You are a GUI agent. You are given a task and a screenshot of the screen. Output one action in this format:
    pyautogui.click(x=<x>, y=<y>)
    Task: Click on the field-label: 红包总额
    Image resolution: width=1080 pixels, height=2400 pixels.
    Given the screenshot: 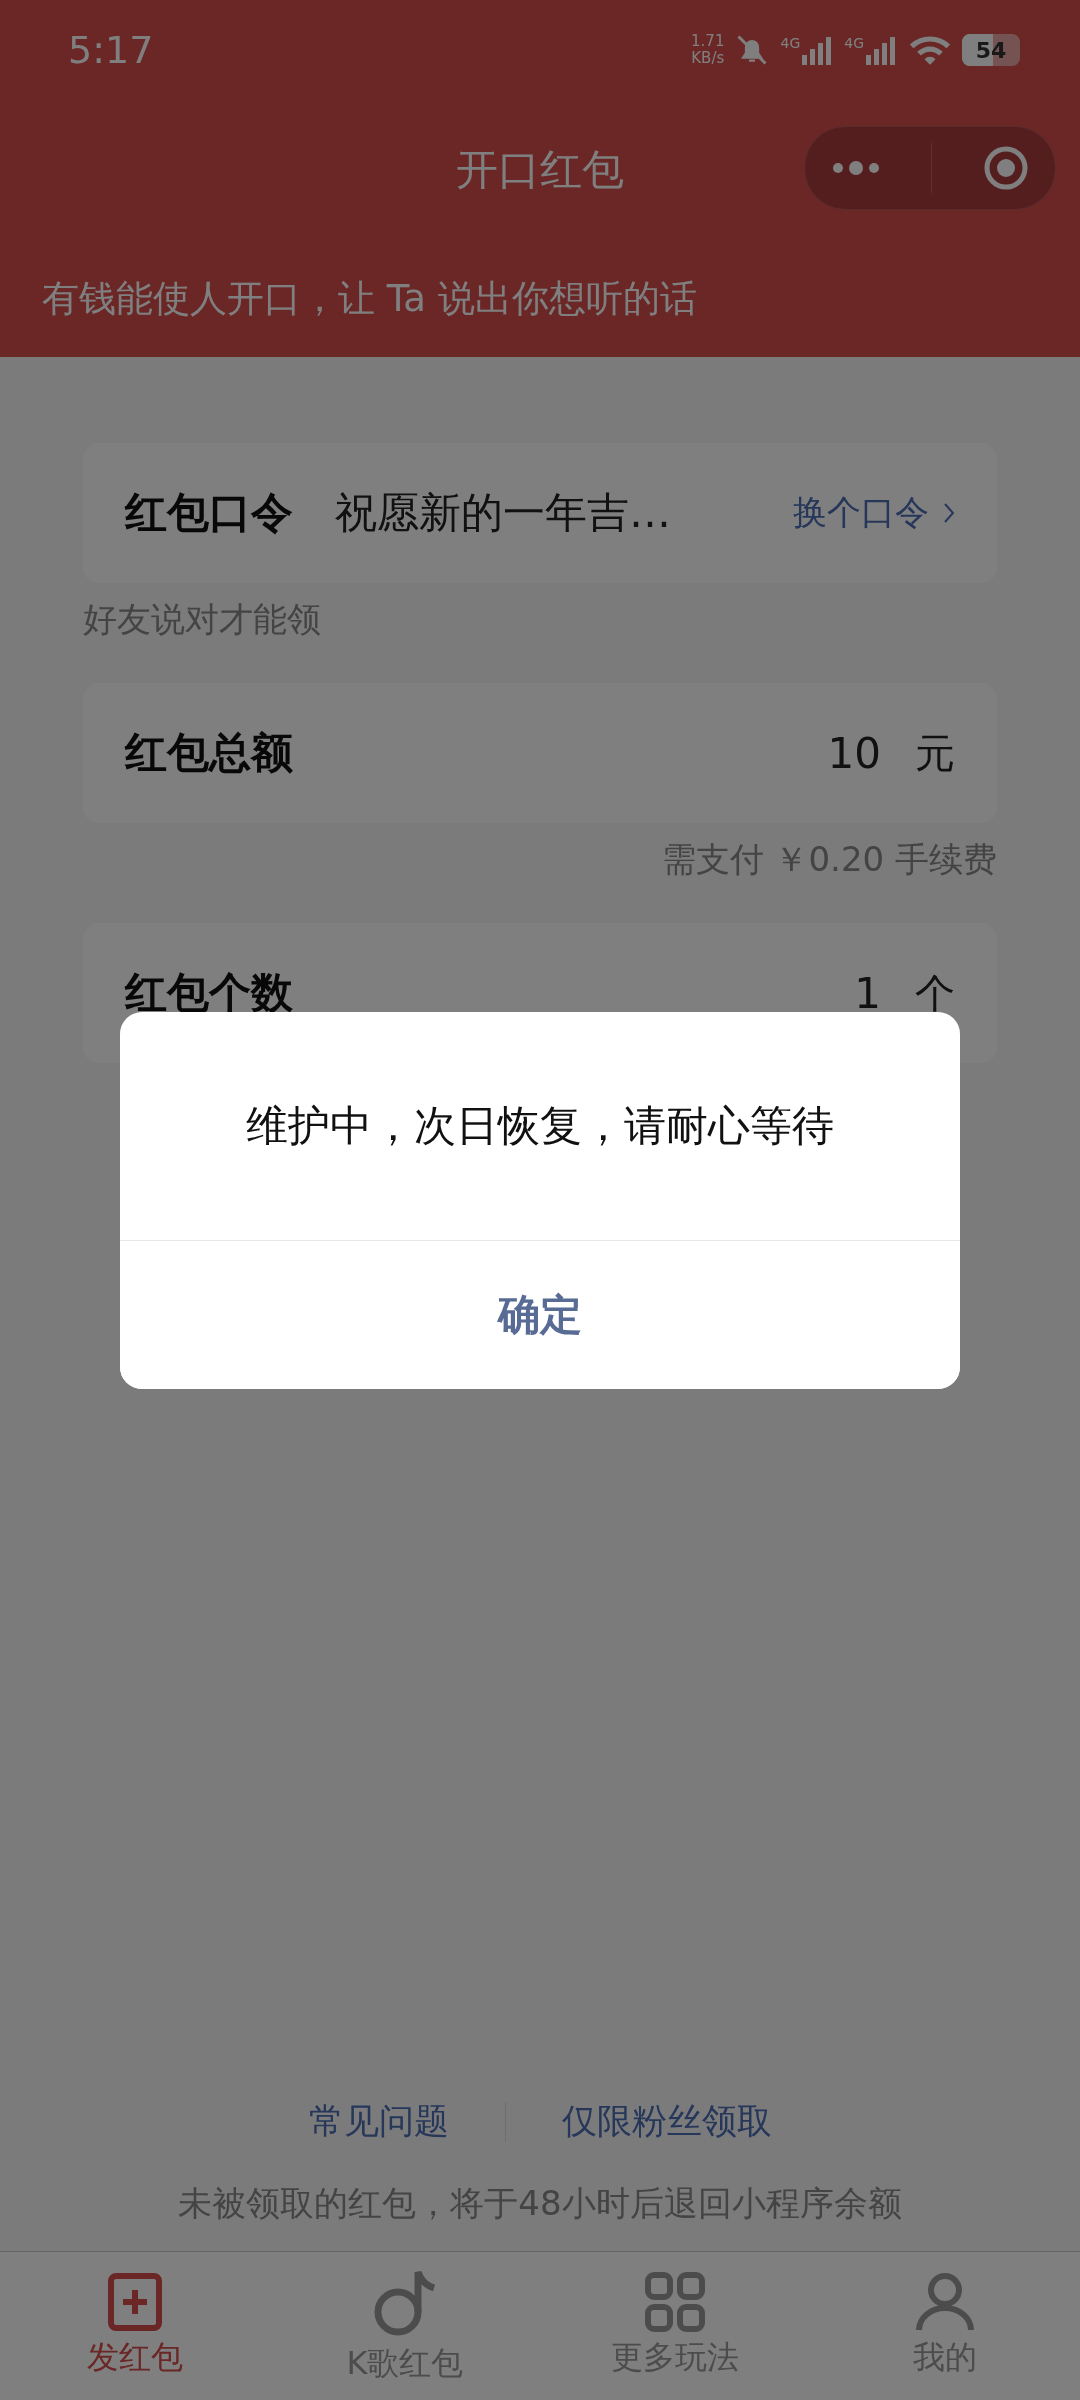 What is the action you would take?
    pyautogui.click(x=209, y=753)
    